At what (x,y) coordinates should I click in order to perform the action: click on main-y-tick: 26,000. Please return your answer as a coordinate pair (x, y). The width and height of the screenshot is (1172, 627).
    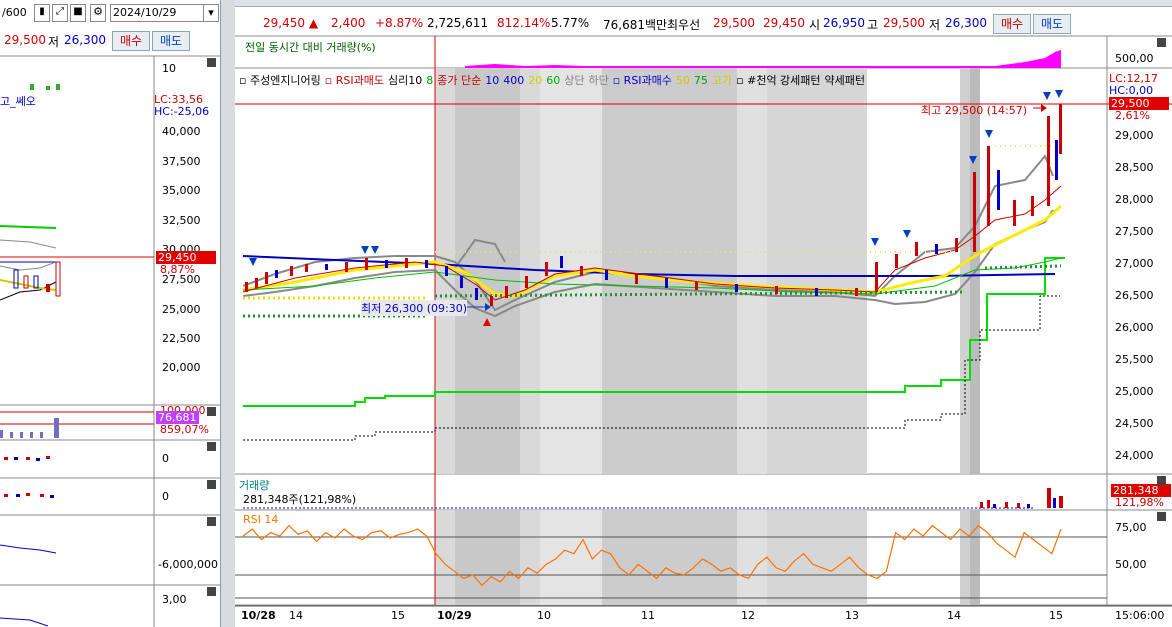
    Looking at the image, I should click on (1134, 327).